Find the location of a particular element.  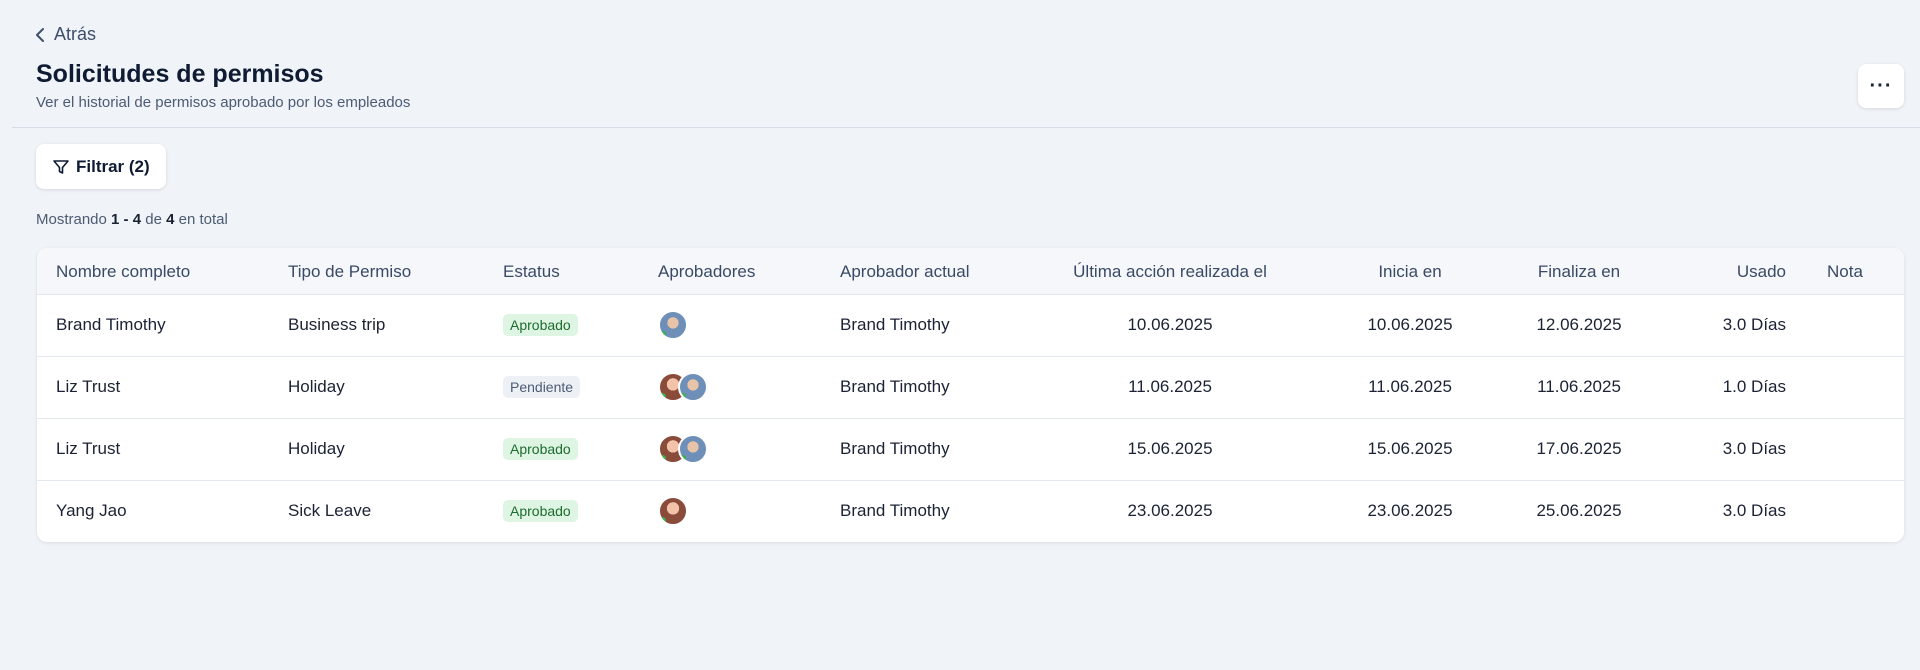

header-col-name: Nombre completo is located at coordinates (123, 271).